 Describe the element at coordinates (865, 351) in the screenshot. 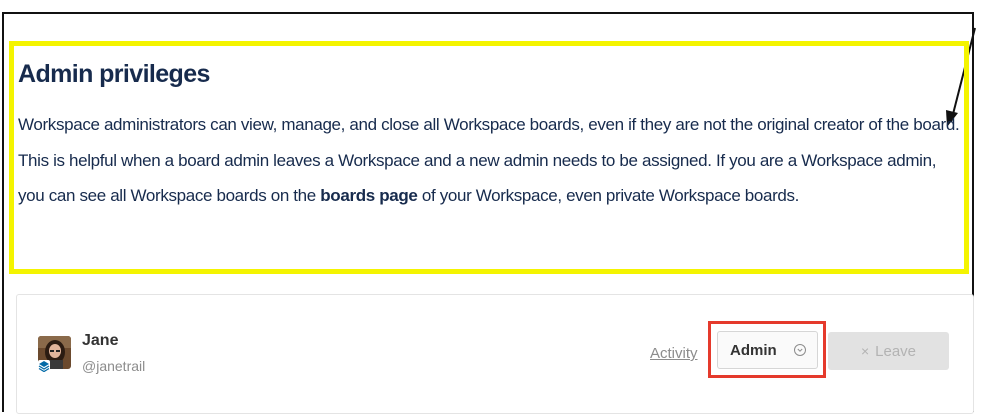

I see `close-icon: ×` at that location.